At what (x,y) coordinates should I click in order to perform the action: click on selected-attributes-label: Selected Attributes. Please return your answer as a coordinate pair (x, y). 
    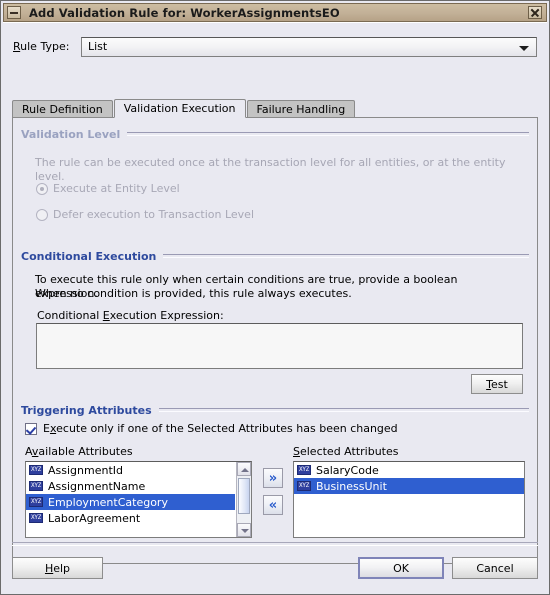
    Looking at the image, I should click on (346, 451).